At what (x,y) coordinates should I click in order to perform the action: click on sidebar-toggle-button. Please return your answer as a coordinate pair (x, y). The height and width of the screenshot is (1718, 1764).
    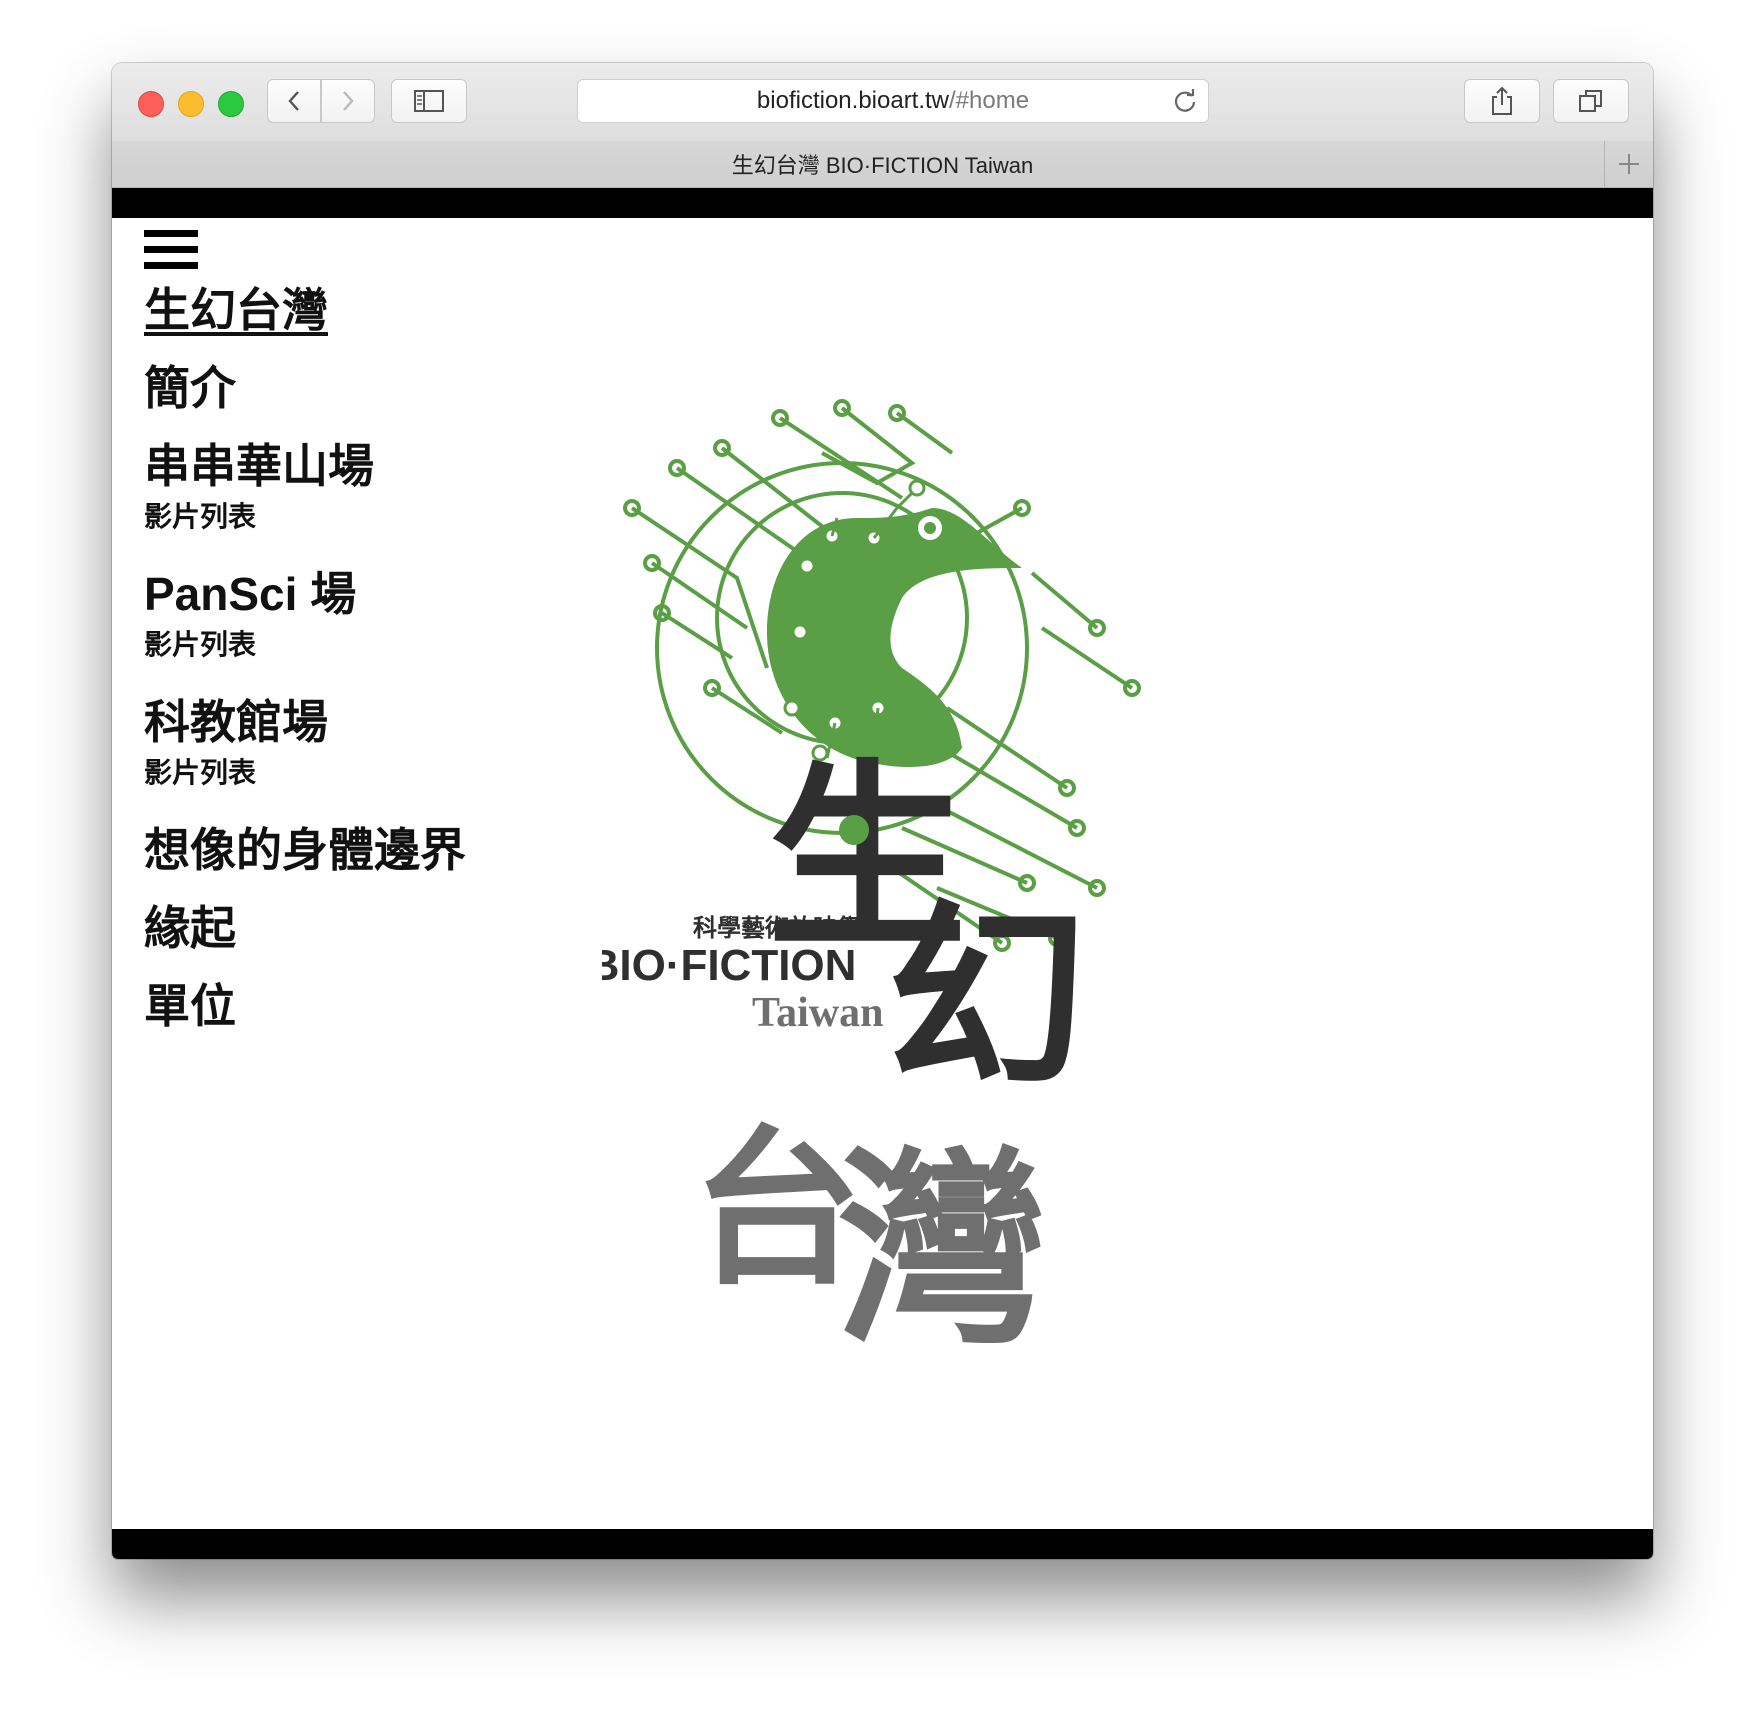
    Looking at the image, I should click on (429, 101).